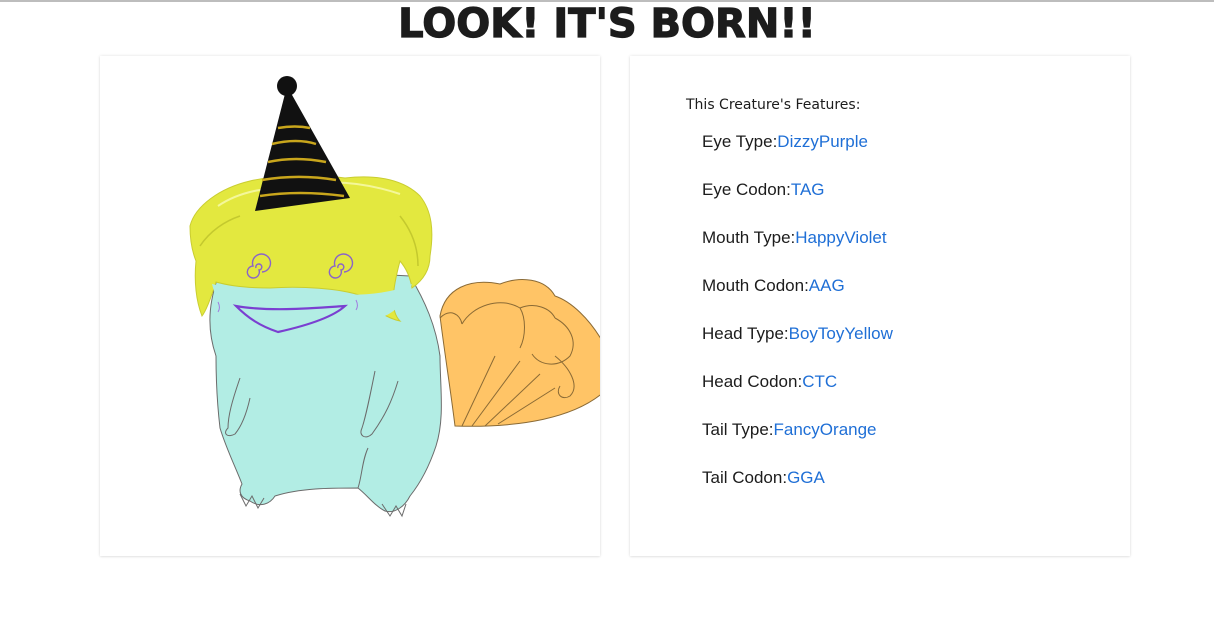 This screenshot has width=1214, height=617. Describe the element at coordinates (841, 237) in the screenshot. I see `feature-value: HappyViolet` at that location.